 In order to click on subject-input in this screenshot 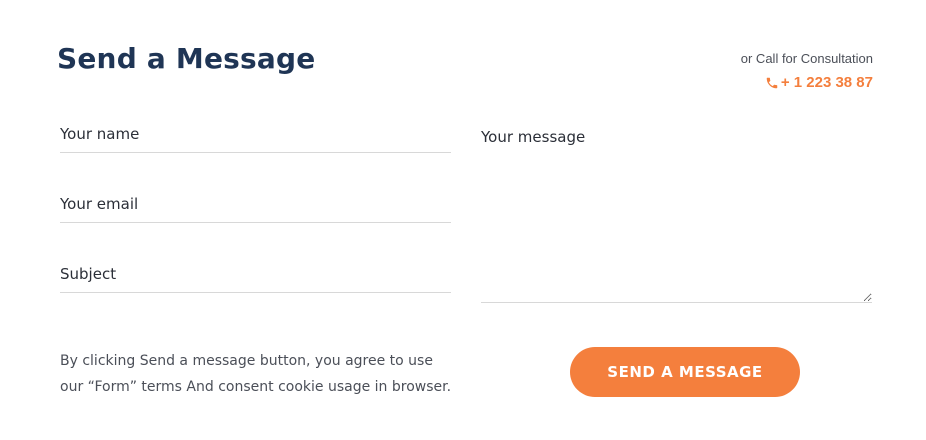, I will do `click(255, 274)`.